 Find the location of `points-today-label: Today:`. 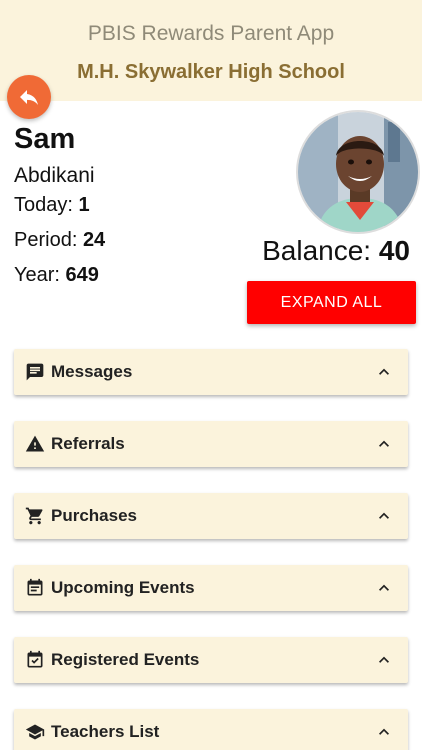

points-today-label: Today: is located at coordinates (43, 205).